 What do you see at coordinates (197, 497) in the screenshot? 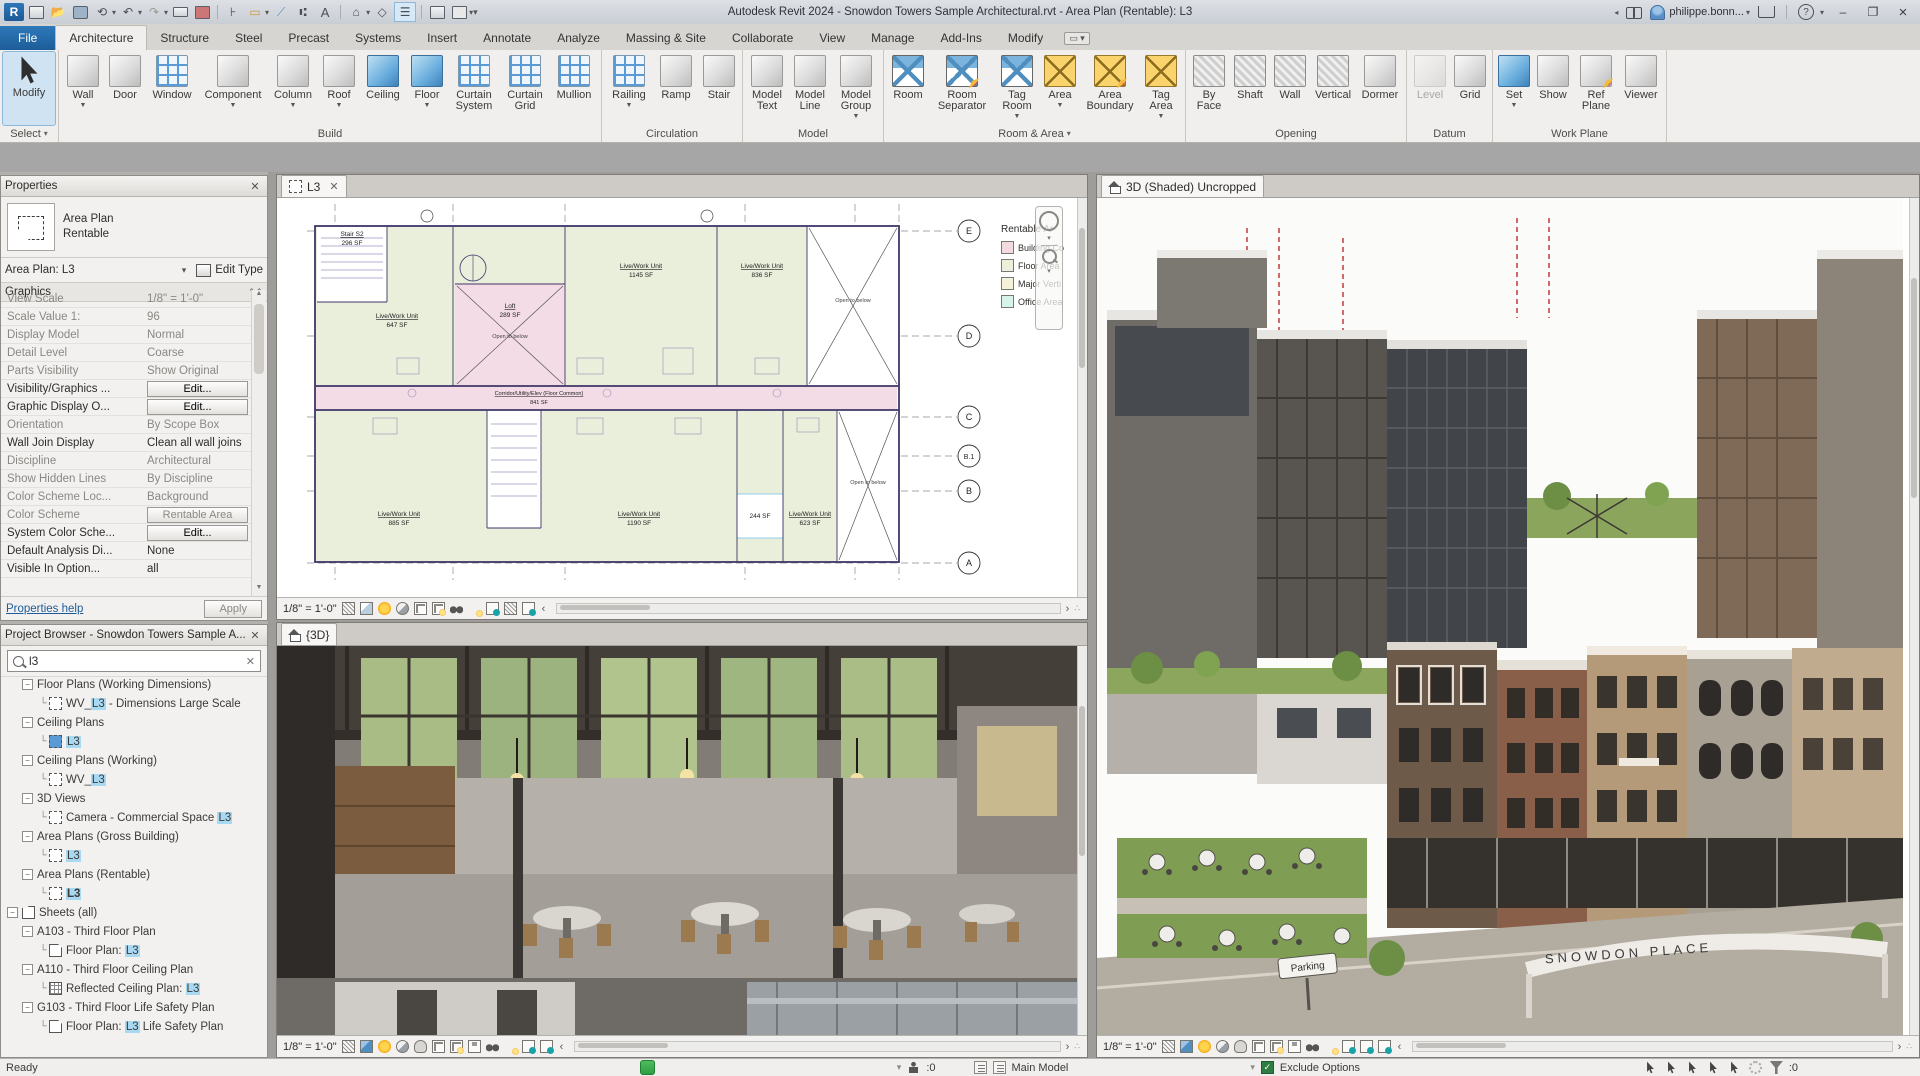
I see `property-value: Background` at bounding box center [197, 497].